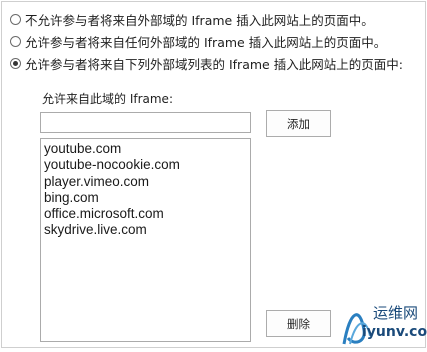  Describe the element at coordinates (206, 42) in the screenshot. I see `option-allow-any-label: 允许参与者将来自任何外部域的 Iframe 插入此网站上的页面中。` at that location.